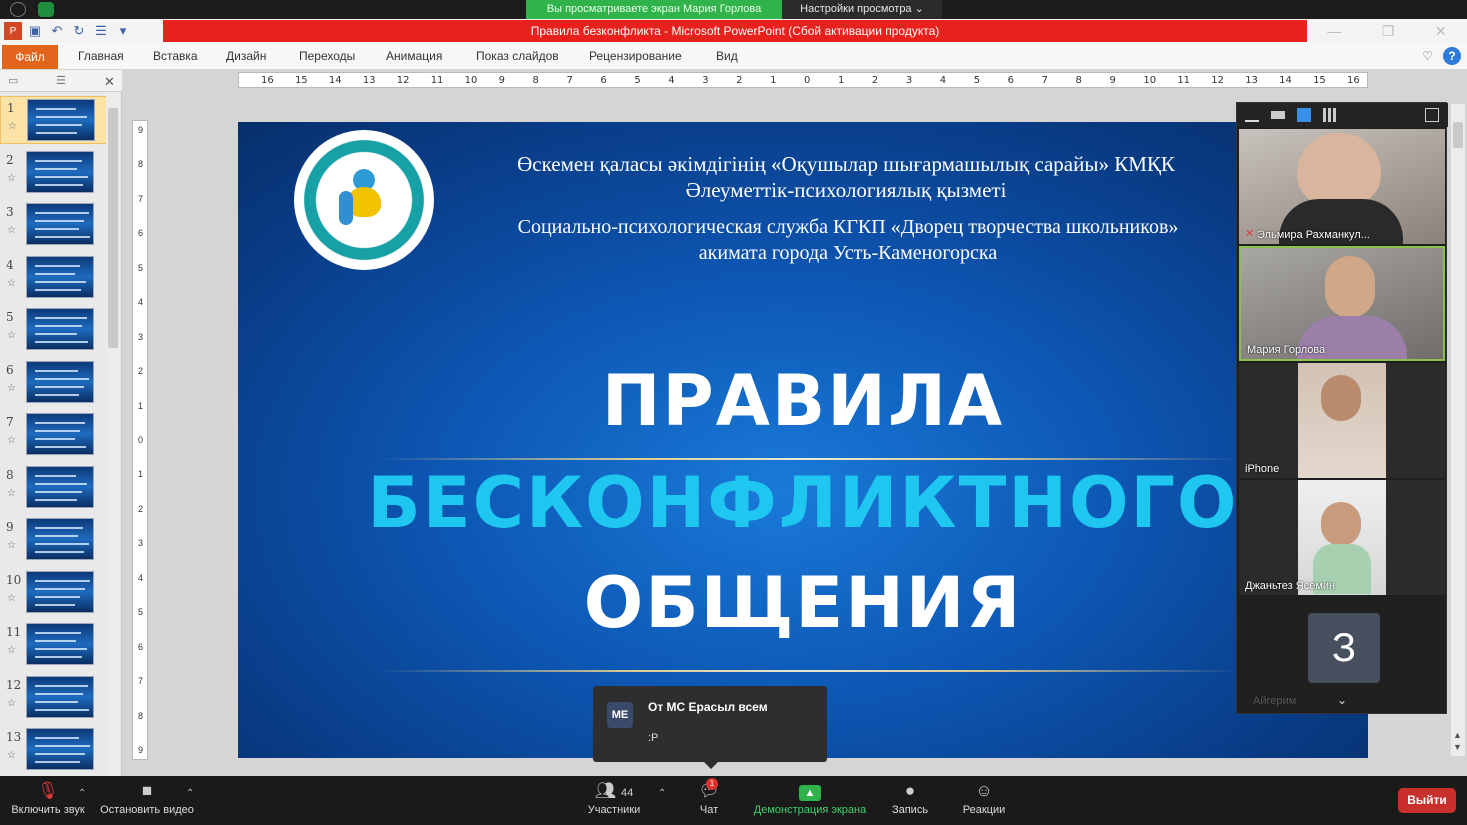 This screenshot has width=1467, height=825. Describe the element at coordinates (910, 801) in the screenshot. I see `record-button: ● Запись` at that location.